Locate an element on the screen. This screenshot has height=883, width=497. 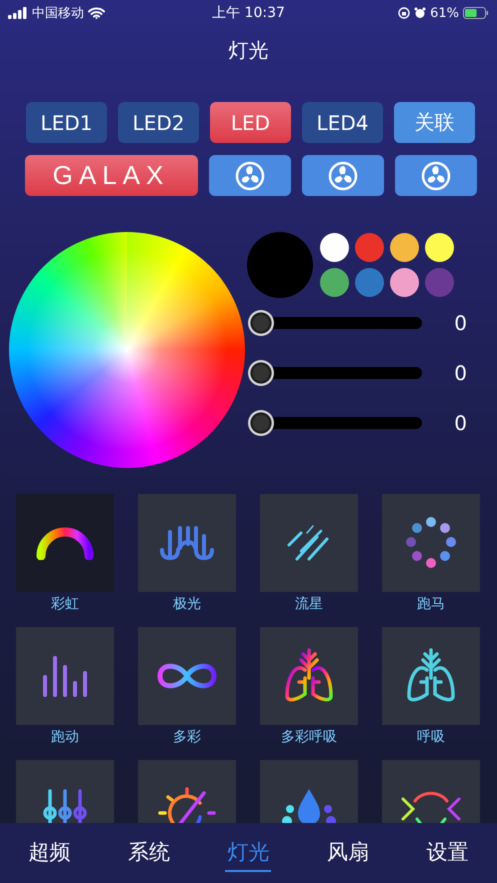
battery-icon is located at coordinates (475, 13).